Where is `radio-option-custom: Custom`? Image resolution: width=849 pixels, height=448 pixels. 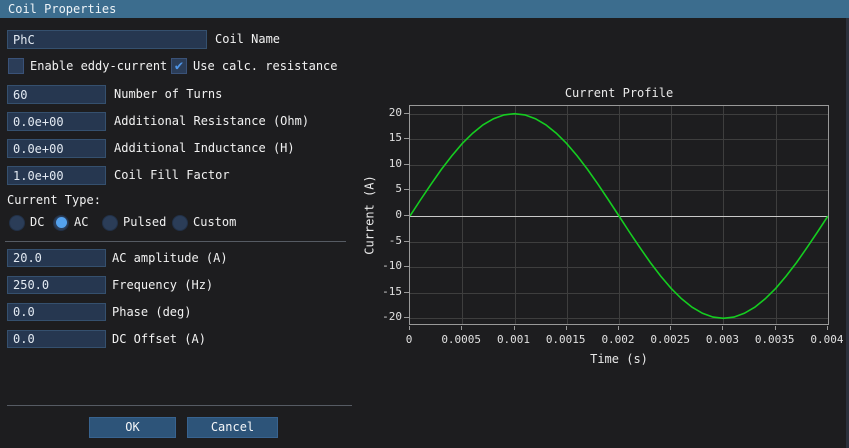 radio-option-custom: Custom is located at coordinates (204, 222).